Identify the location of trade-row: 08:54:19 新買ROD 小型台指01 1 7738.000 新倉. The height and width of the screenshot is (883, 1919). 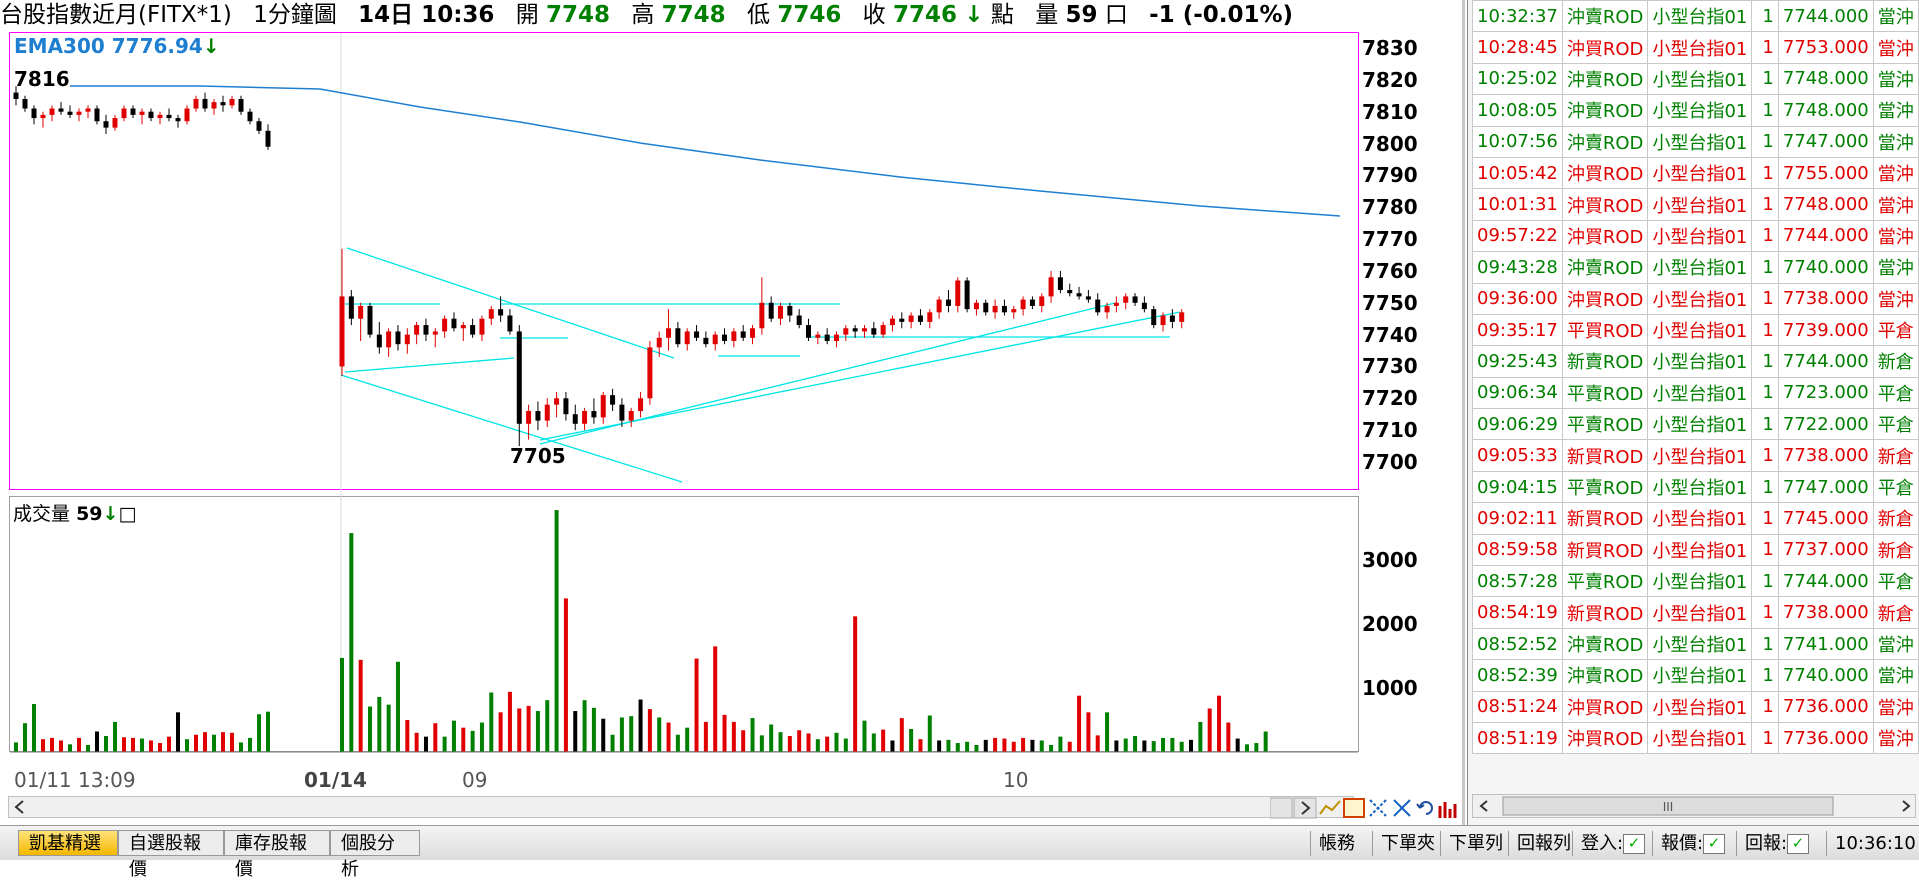
(1695, 612).